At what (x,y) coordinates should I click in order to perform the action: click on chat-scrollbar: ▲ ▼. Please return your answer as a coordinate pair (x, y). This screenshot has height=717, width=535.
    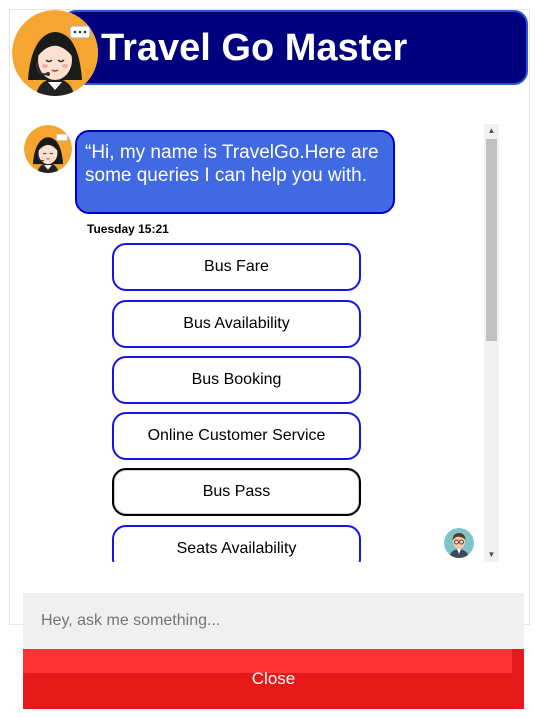
    Looking at the image, I should click on (491, 343).